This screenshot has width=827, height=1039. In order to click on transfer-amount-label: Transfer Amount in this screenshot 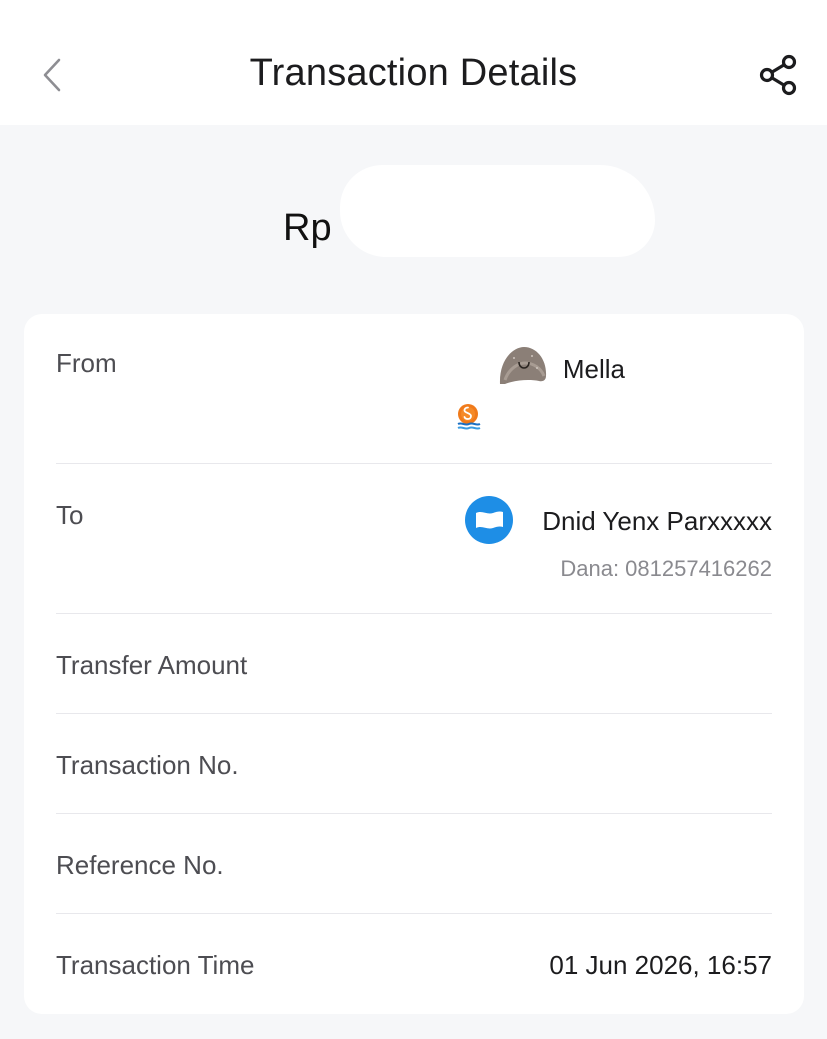, I will do `click(152, 665)`.